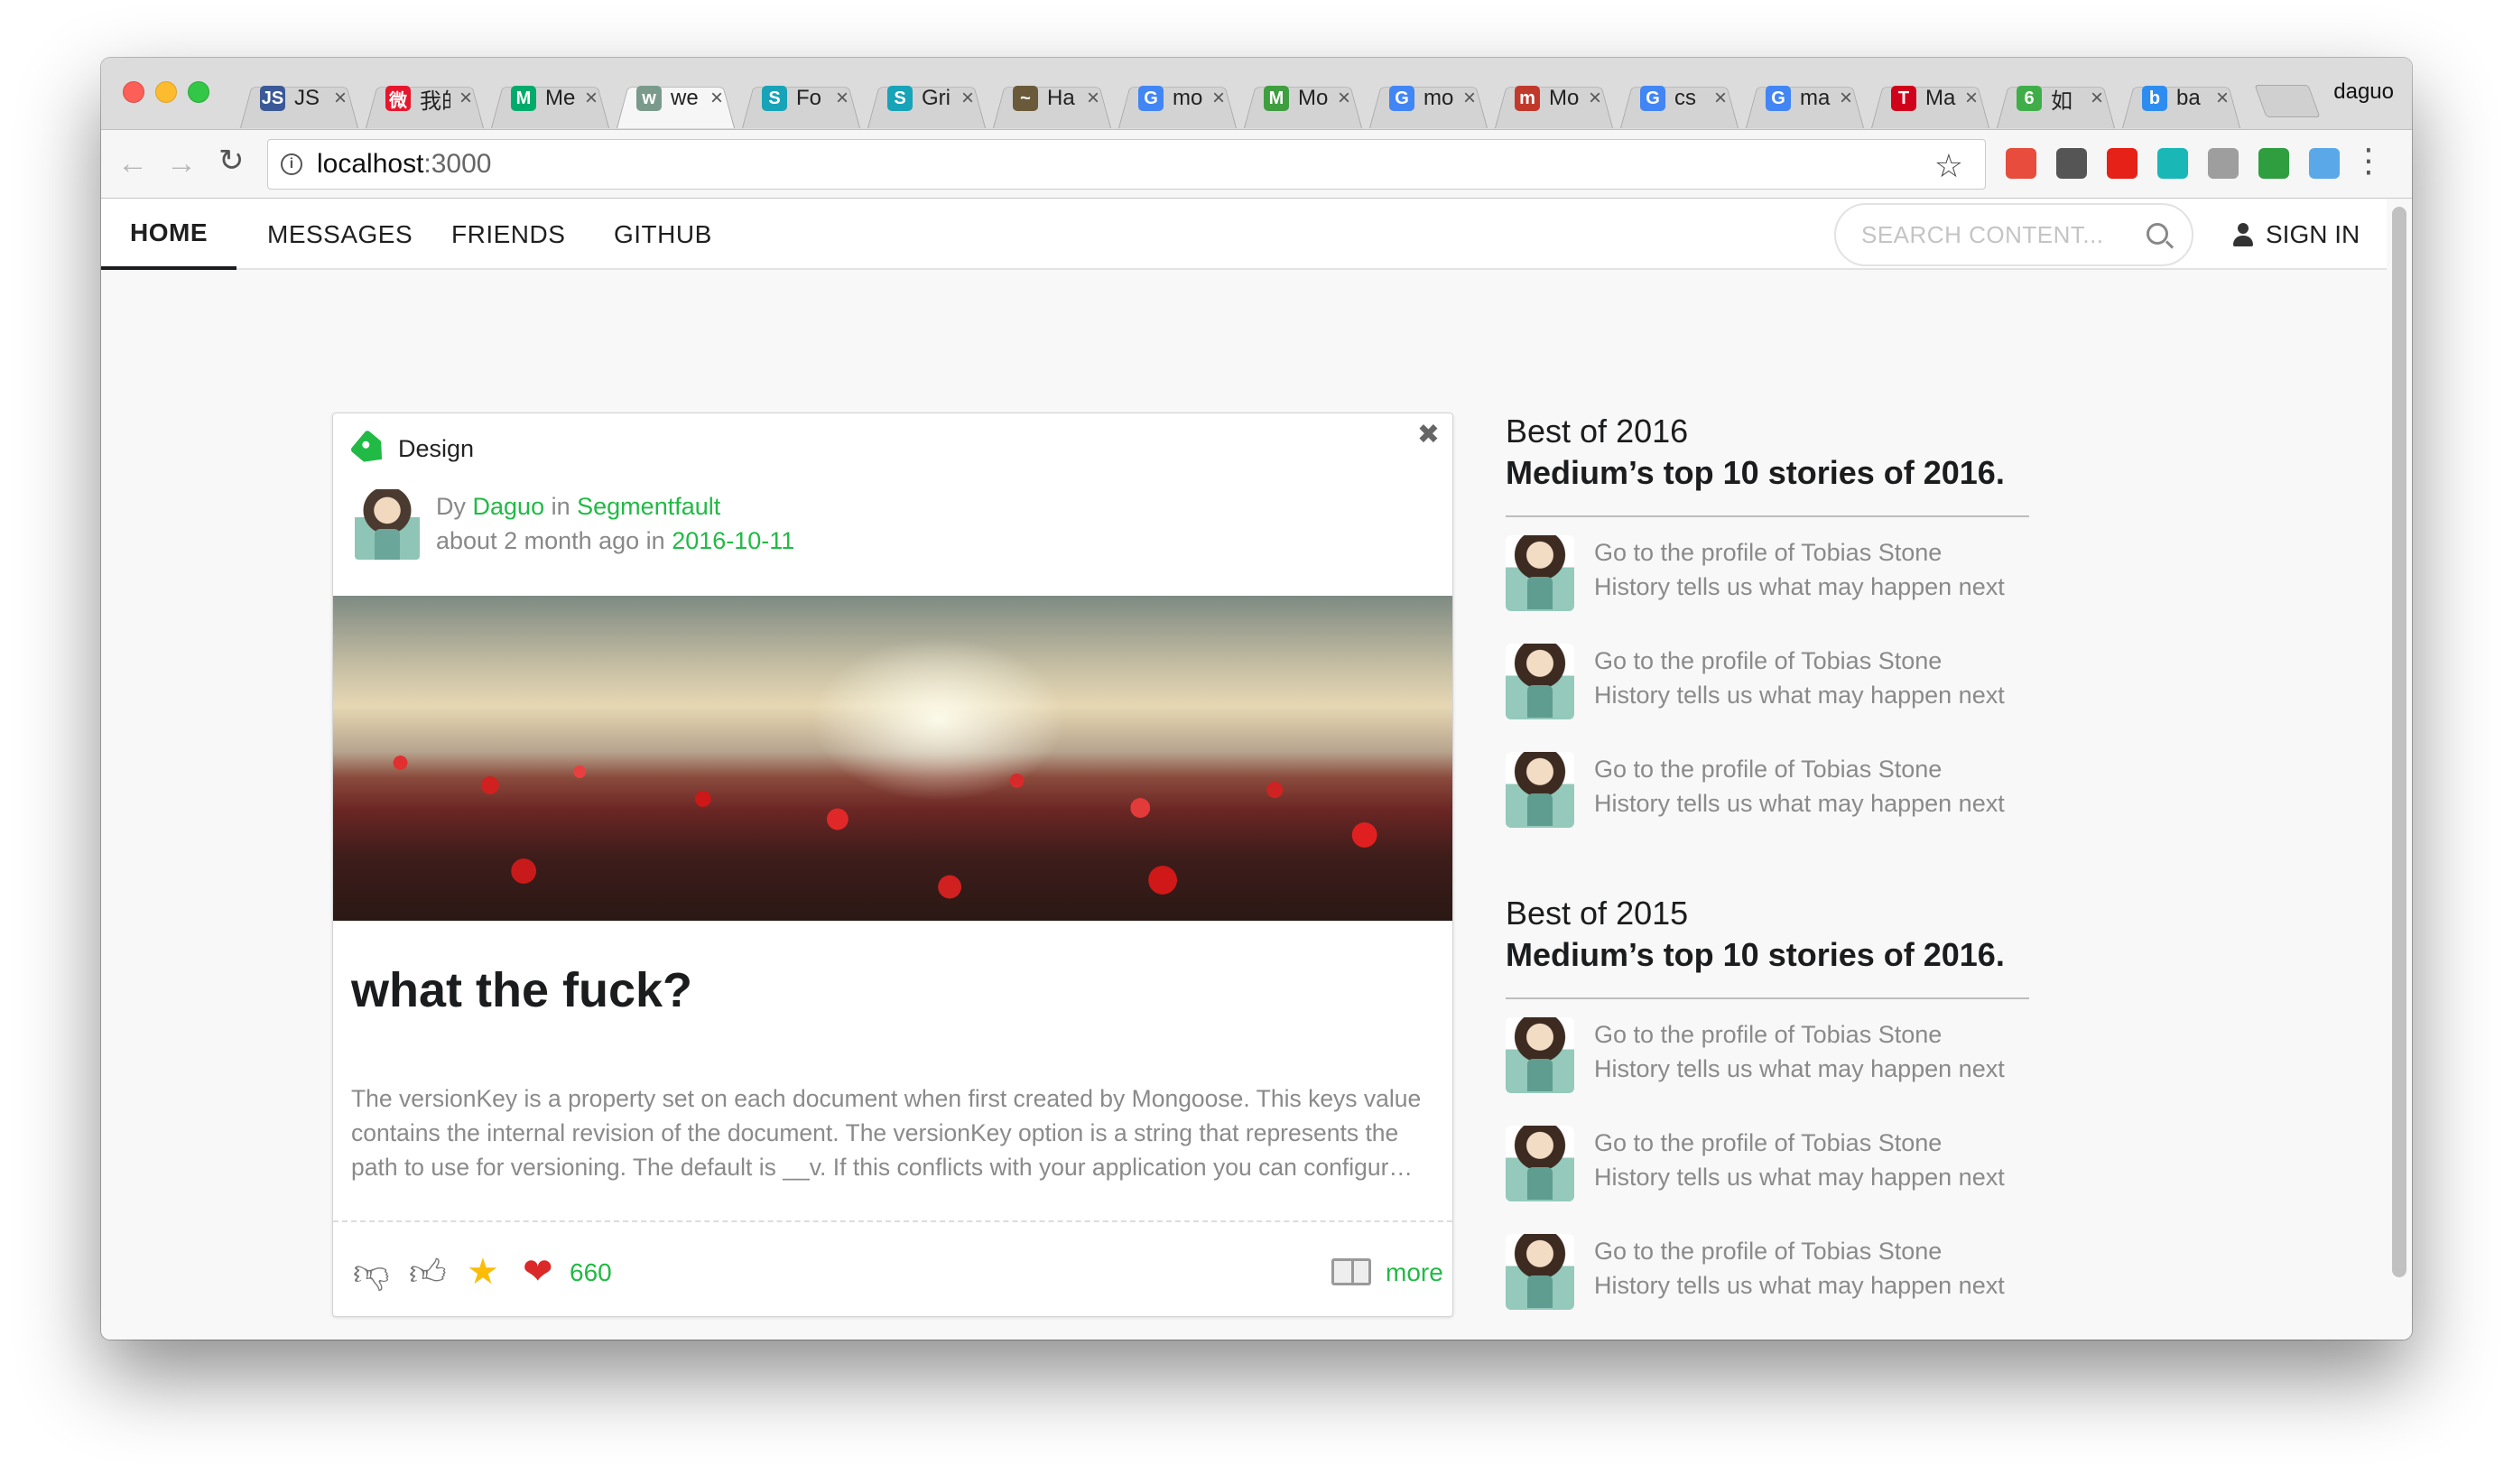  What do you see at coordinates (436, 449) in the screenshot?
I see `tag-label: Design` at bounding box center [436, 449].